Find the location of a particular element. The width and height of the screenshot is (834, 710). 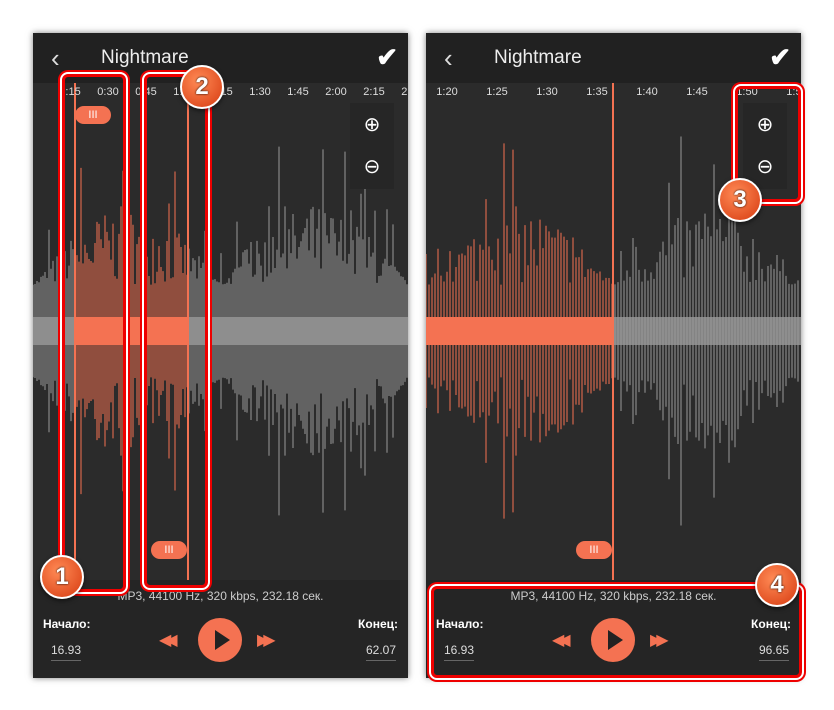

end-value: 62.07 is located at coordinates (380, 652).